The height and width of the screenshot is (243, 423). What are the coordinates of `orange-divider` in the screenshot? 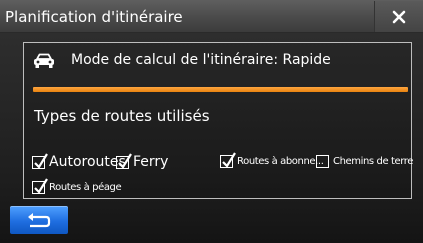 It's located at (220, 89).